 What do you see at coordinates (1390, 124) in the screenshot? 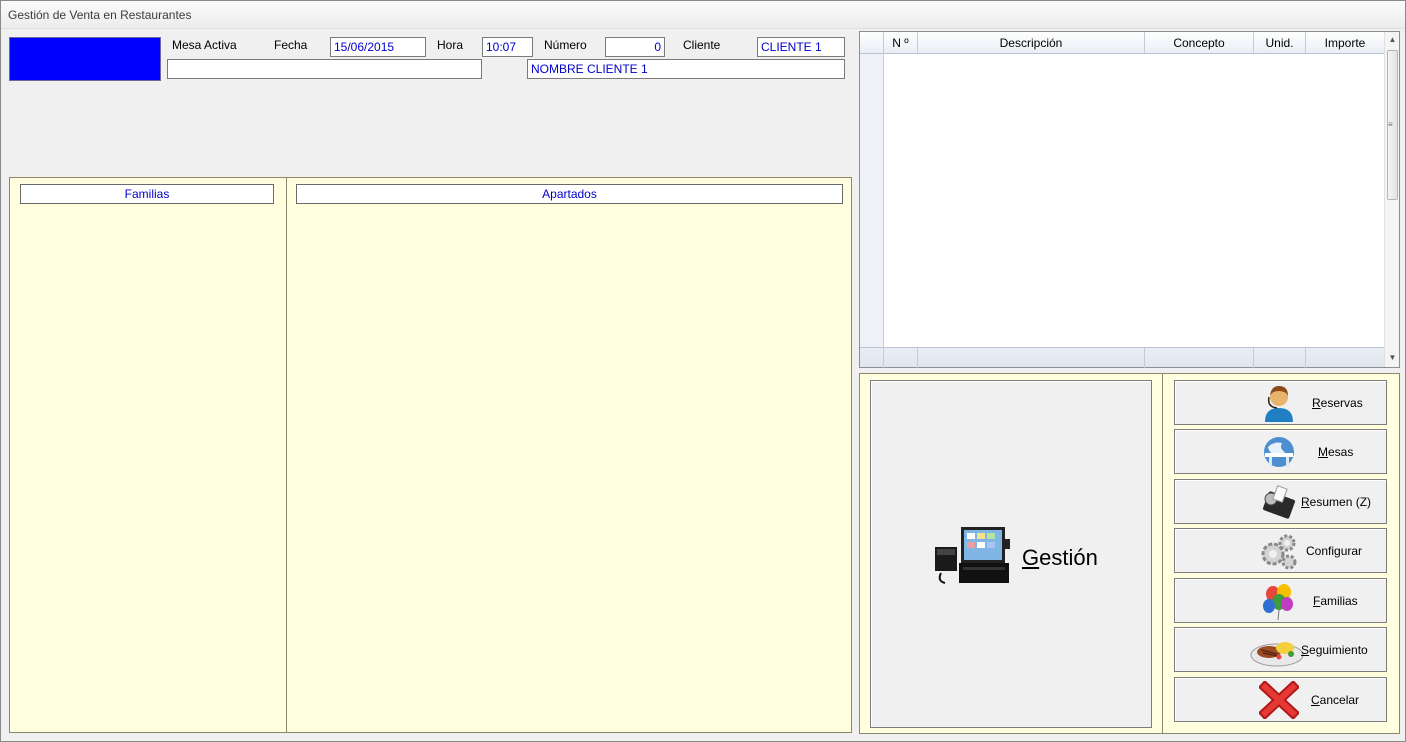
I see `scroll-grip-icon: ≡` at bounding box center [1390, 124].